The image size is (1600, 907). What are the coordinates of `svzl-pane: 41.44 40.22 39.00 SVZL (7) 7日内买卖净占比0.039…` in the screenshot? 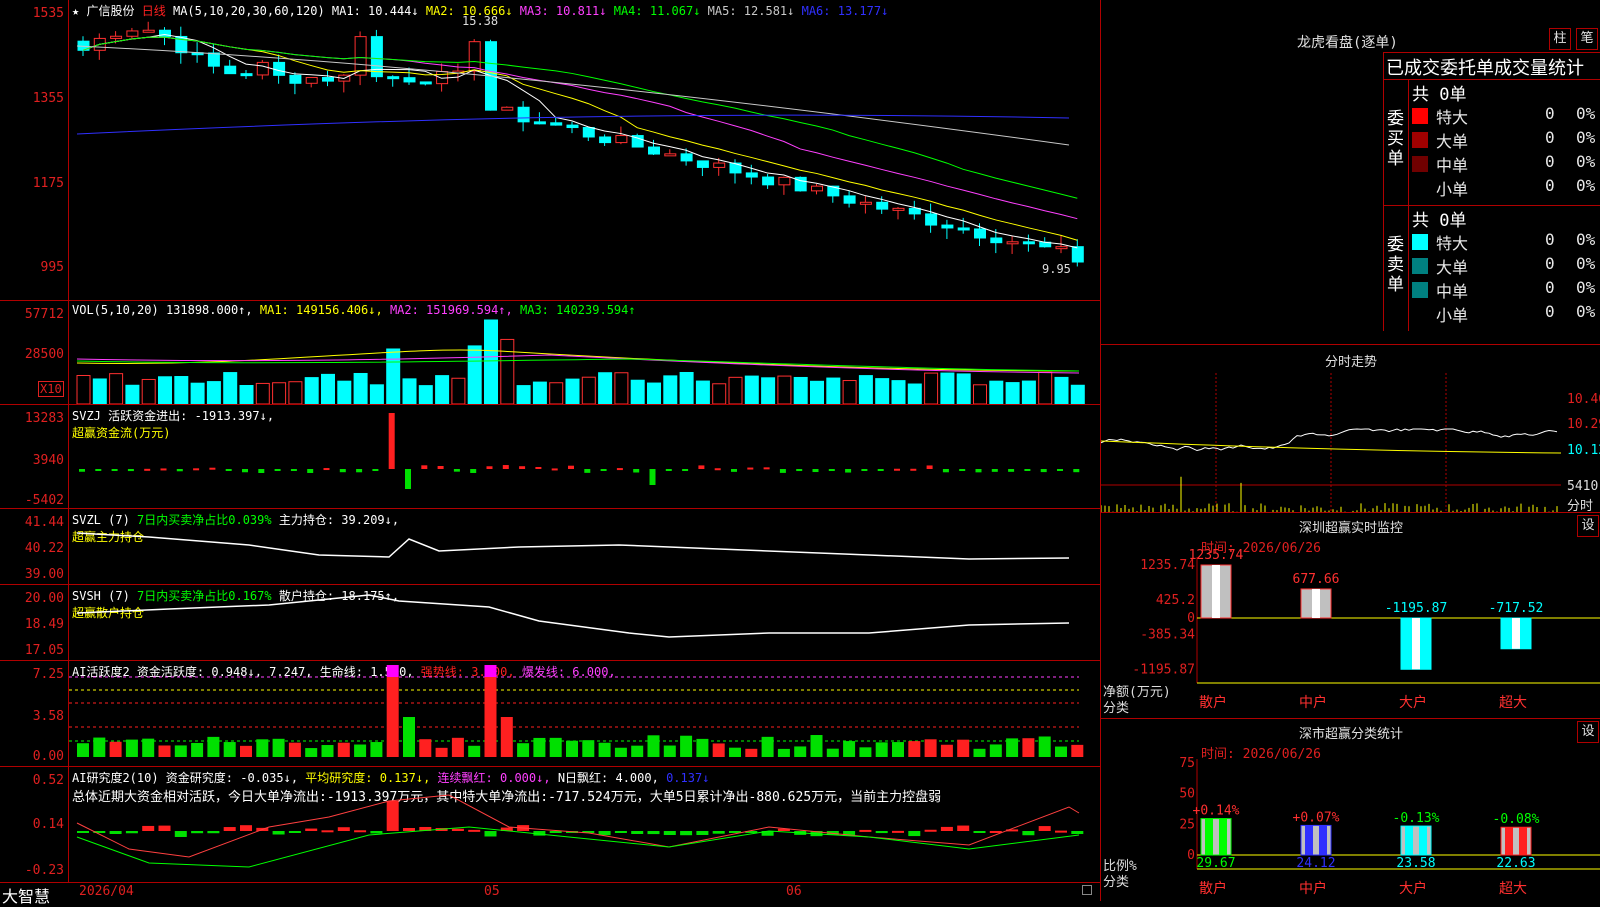 It's located at (550, 546).